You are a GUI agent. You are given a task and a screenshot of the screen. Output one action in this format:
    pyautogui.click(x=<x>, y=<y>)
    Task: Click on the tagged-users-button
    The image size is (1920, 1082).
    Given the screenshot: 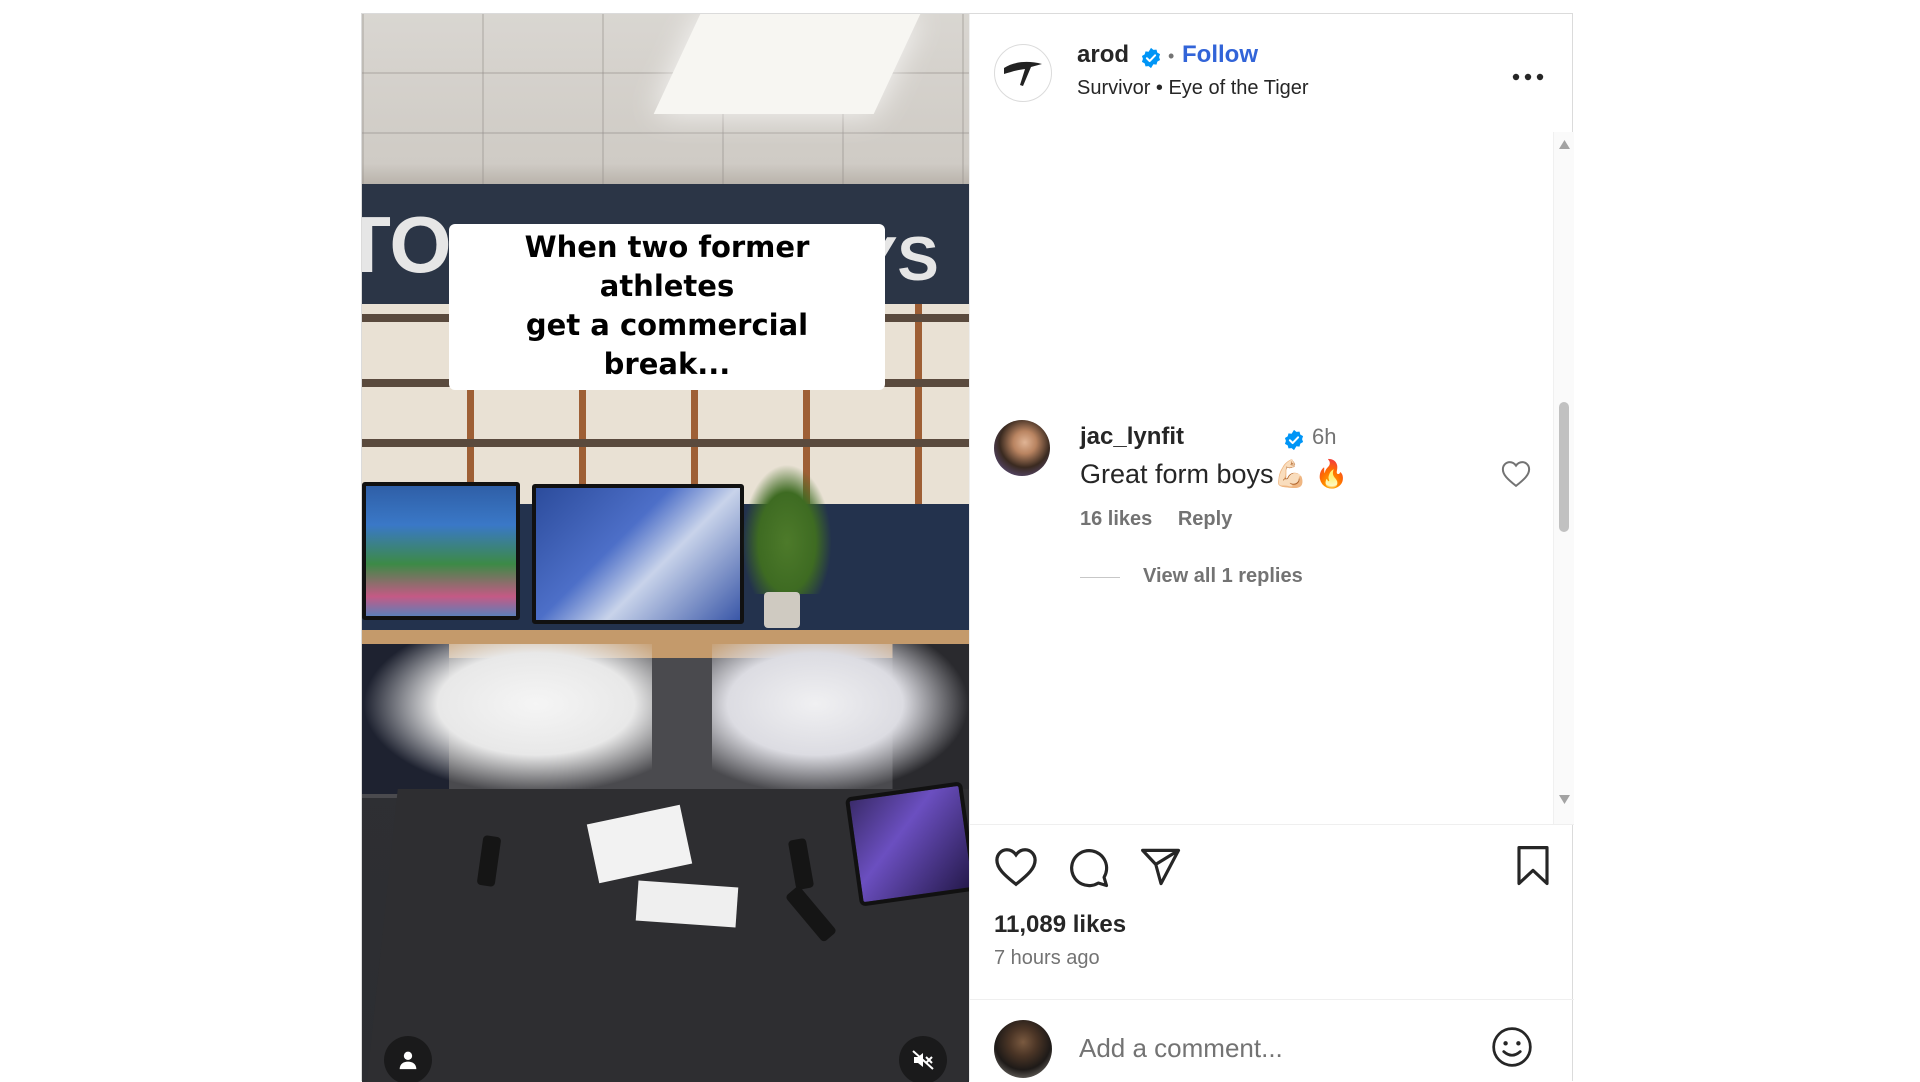 What is the action you would take?
    pyautogui.click(x=408, y=1059)
    